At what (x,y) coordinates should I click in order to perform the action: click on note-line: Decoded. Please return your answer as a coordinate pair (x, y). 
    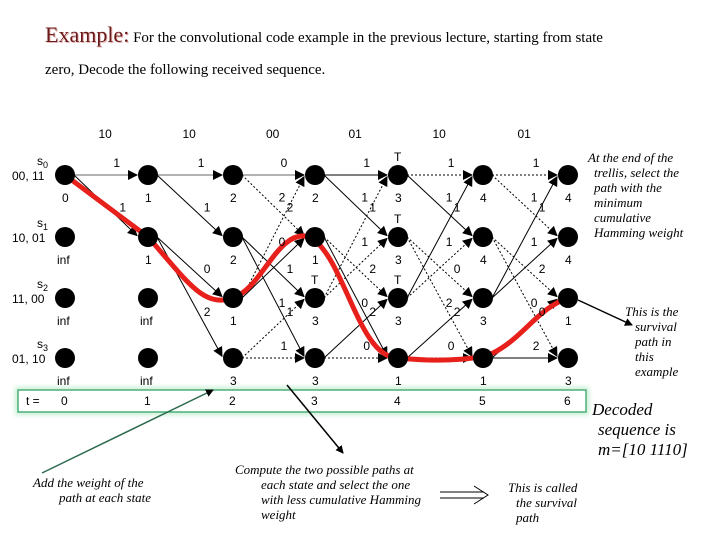
    Looking at the image, I should click on (622, 409).